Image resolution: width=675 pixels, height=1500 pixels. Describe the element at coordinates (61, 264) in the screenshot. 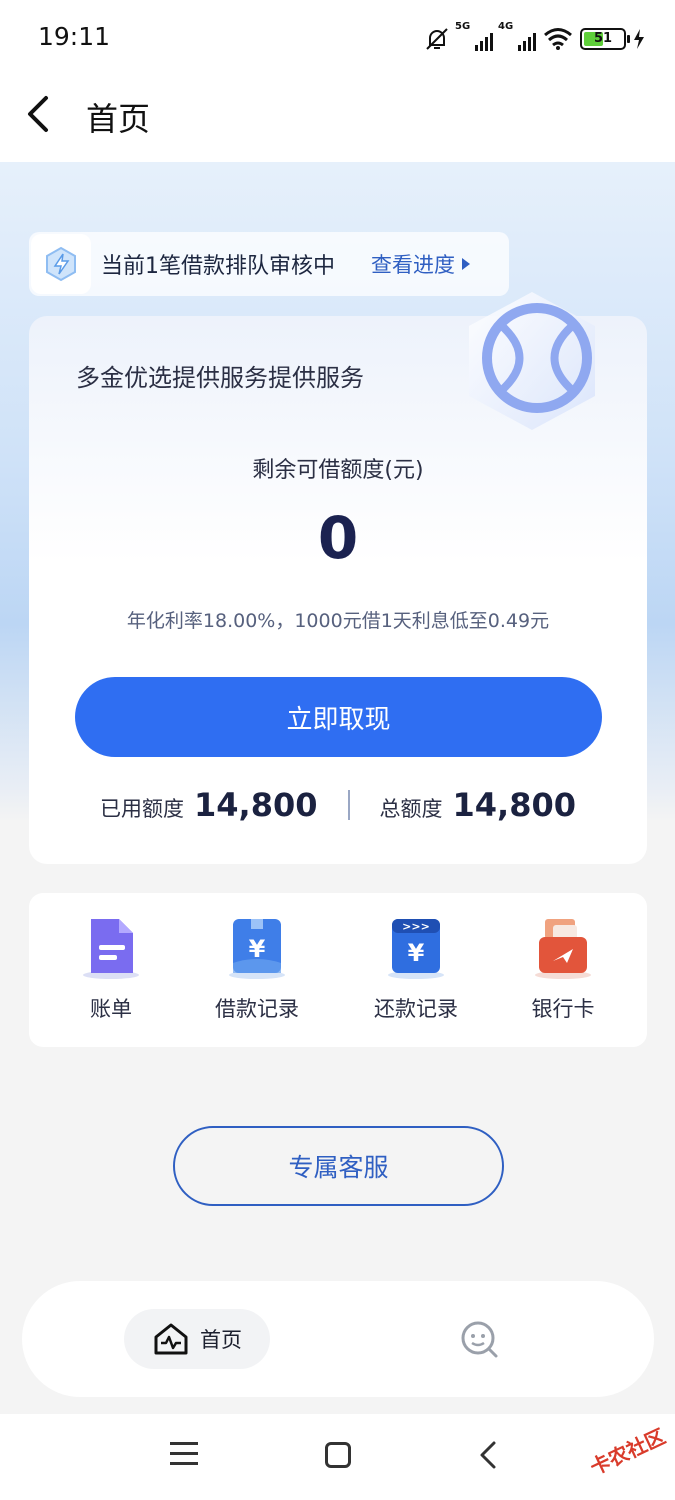

I see `notice-shield-icon` at that location.